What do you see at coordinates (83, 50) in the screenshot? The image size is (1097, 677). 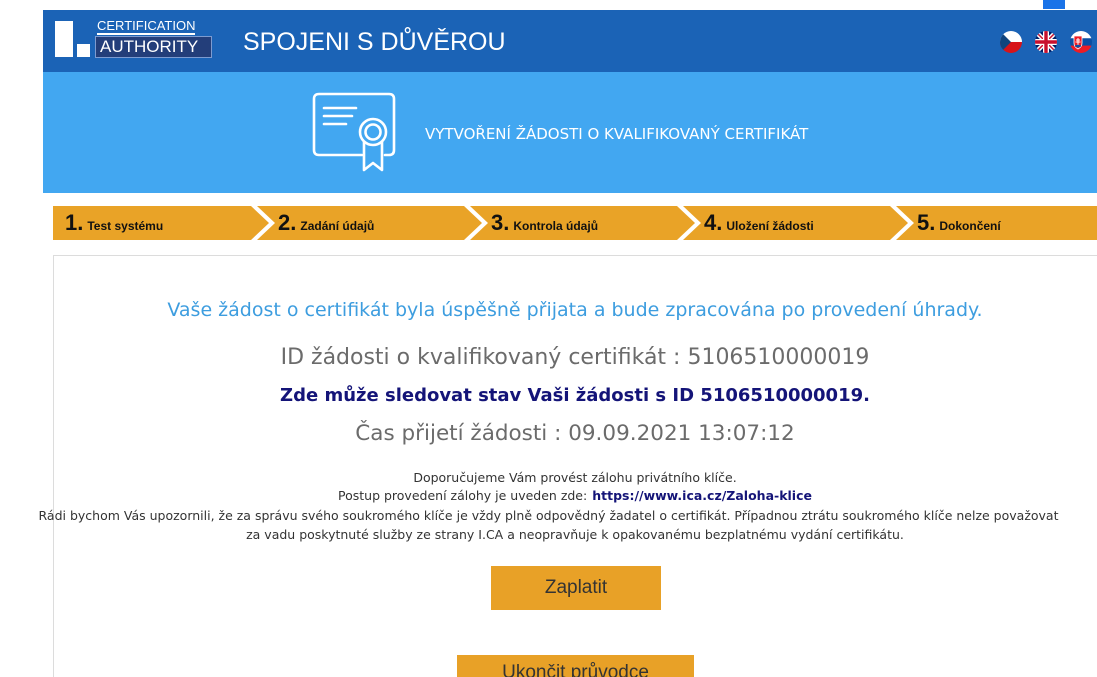 I see `logo-mark-dot` at bounding box center [83, 50].